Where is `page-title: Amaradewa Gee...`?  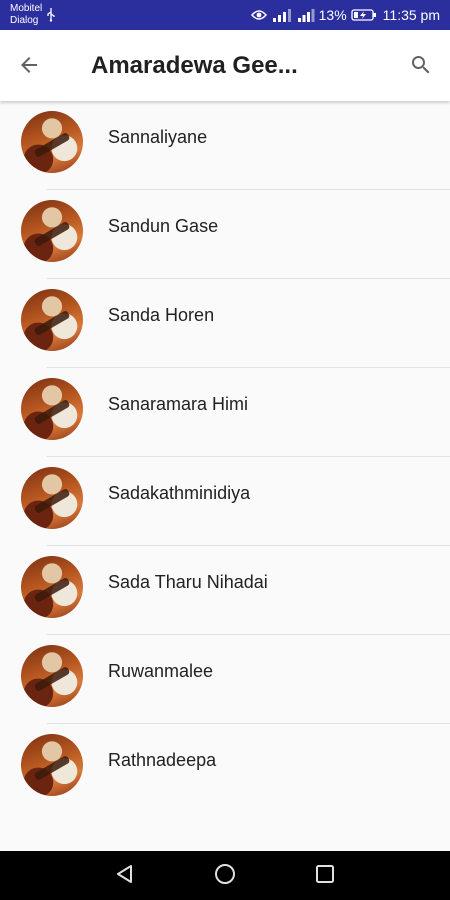 page-title: Amaradewa Gee... is located at coordinates (194, 65).